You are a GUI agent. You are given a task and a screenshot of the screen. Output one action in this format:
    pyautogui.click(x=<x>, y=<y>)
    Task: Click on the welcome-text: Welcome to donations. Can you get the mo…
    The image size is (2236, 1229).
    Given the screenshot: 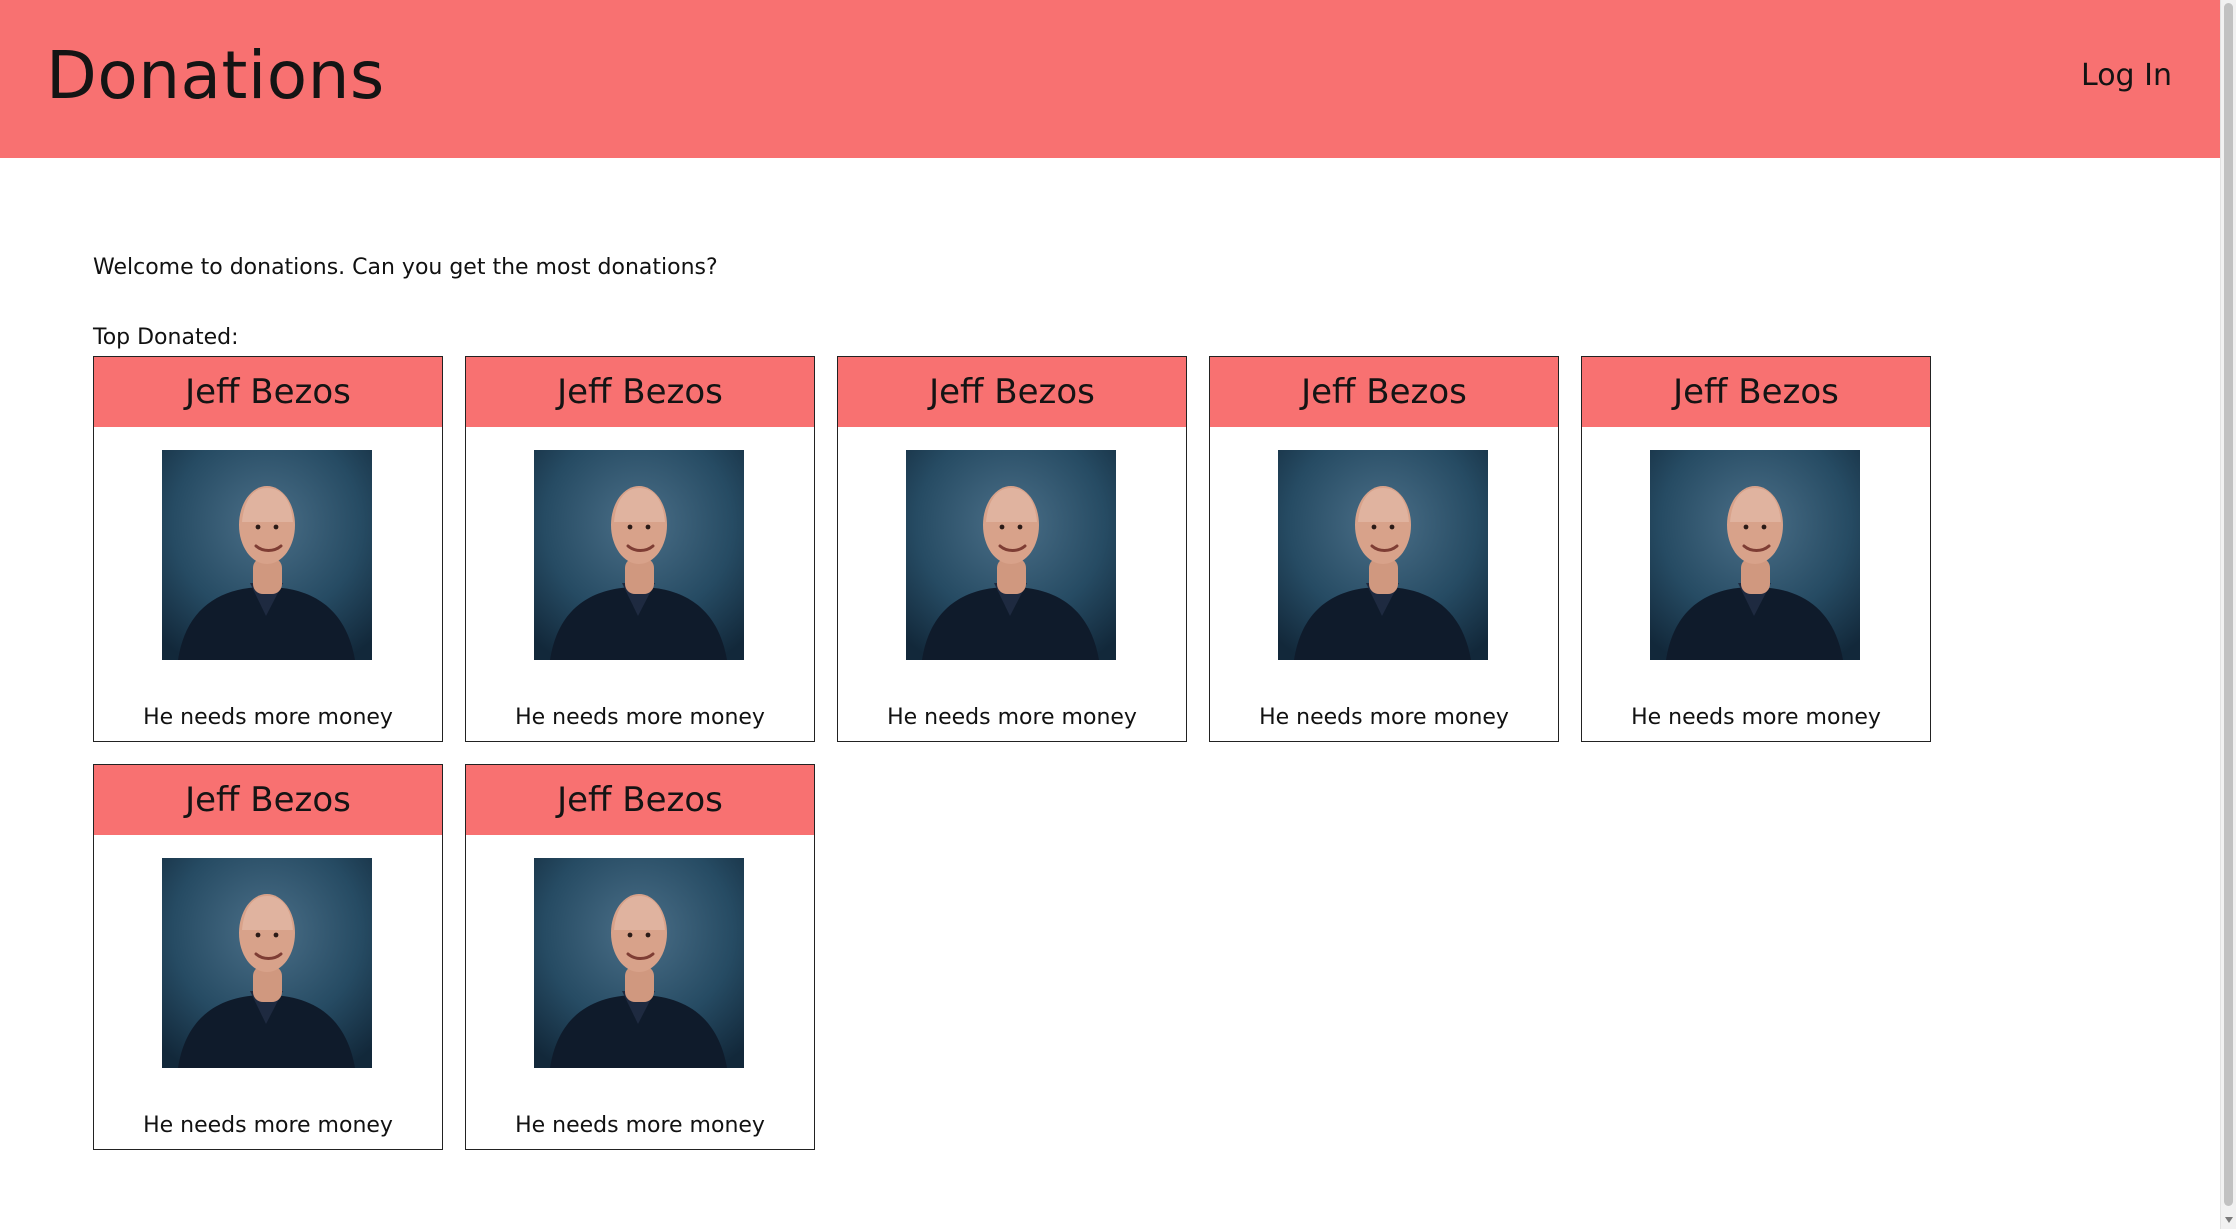 What is the action you would take?
    pyautogui.click(x=405, y=267)
    